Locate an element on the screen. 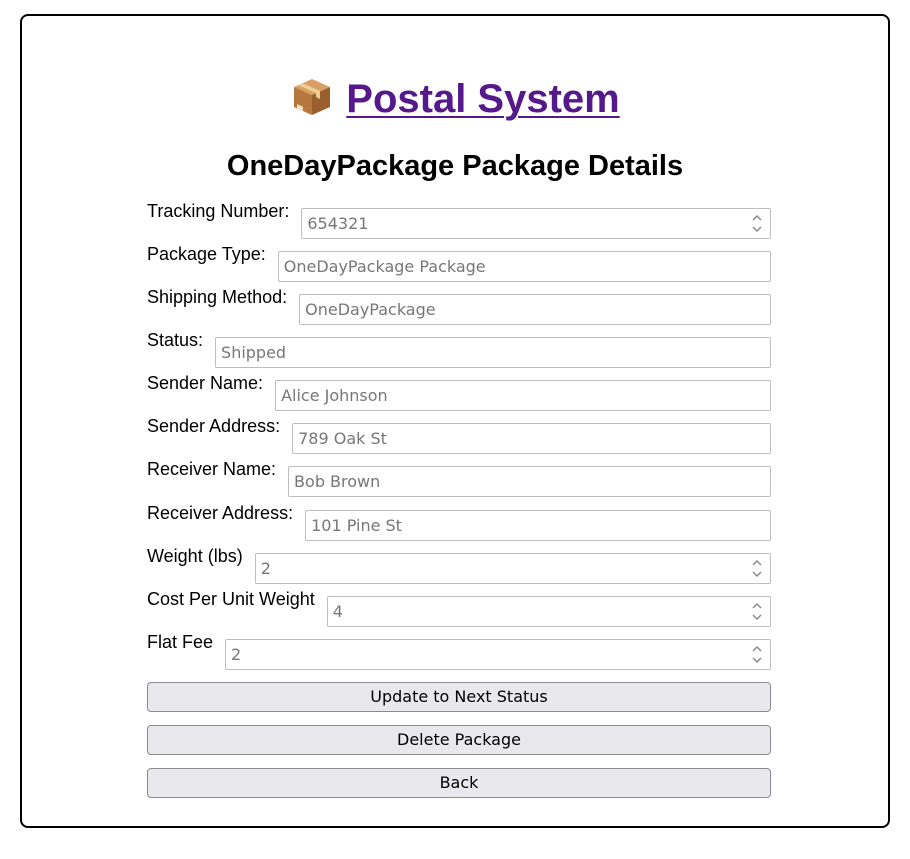 The image size is (910, 859). flat-fee-row: Flat Fee is located at coordinates (459, 651).